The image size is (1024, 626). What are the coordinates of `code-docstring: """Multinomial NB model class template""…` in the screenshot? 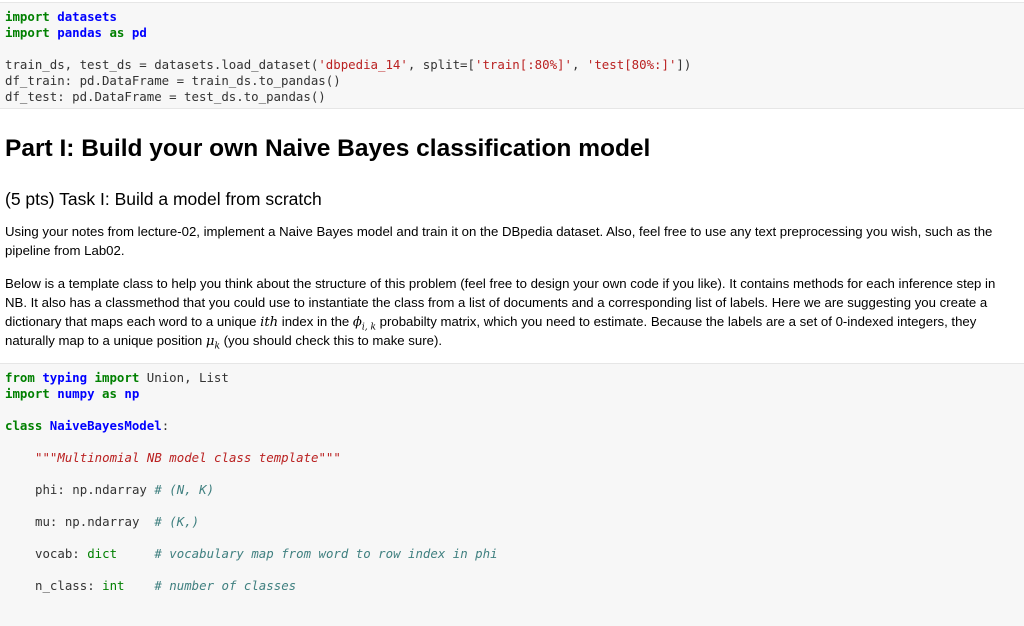 It's located at (188, 457).